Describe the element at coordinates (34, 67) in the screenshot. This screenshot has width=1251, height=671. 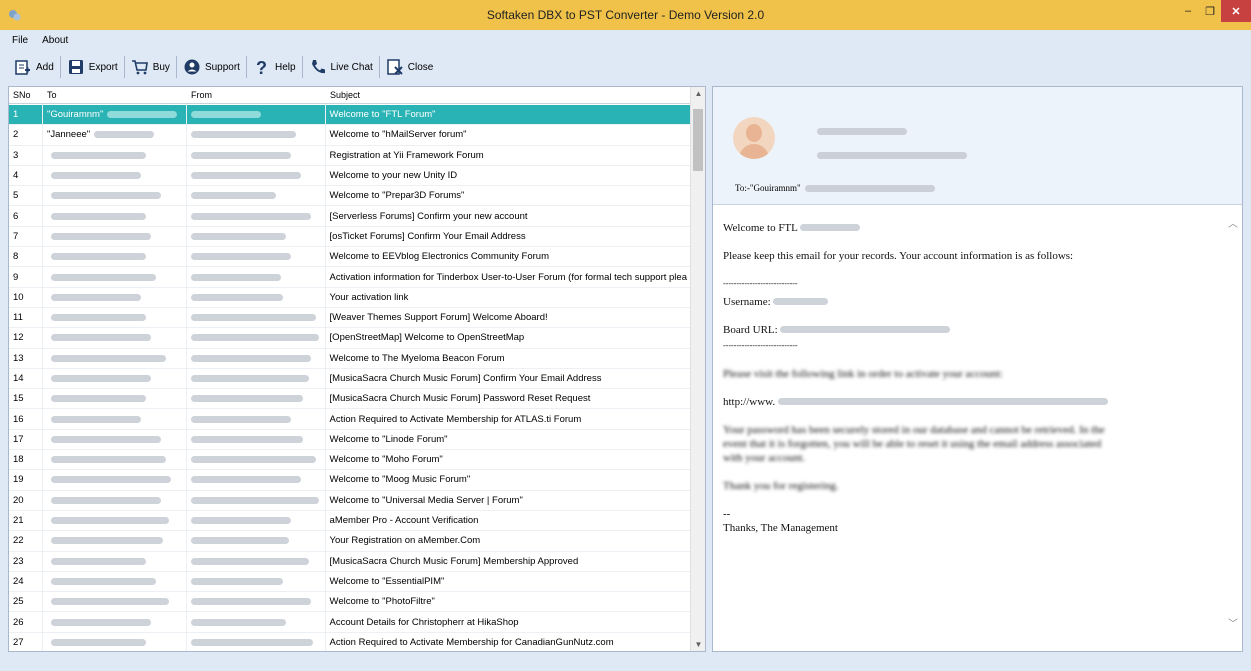
I see `add-button: Add` at that location.